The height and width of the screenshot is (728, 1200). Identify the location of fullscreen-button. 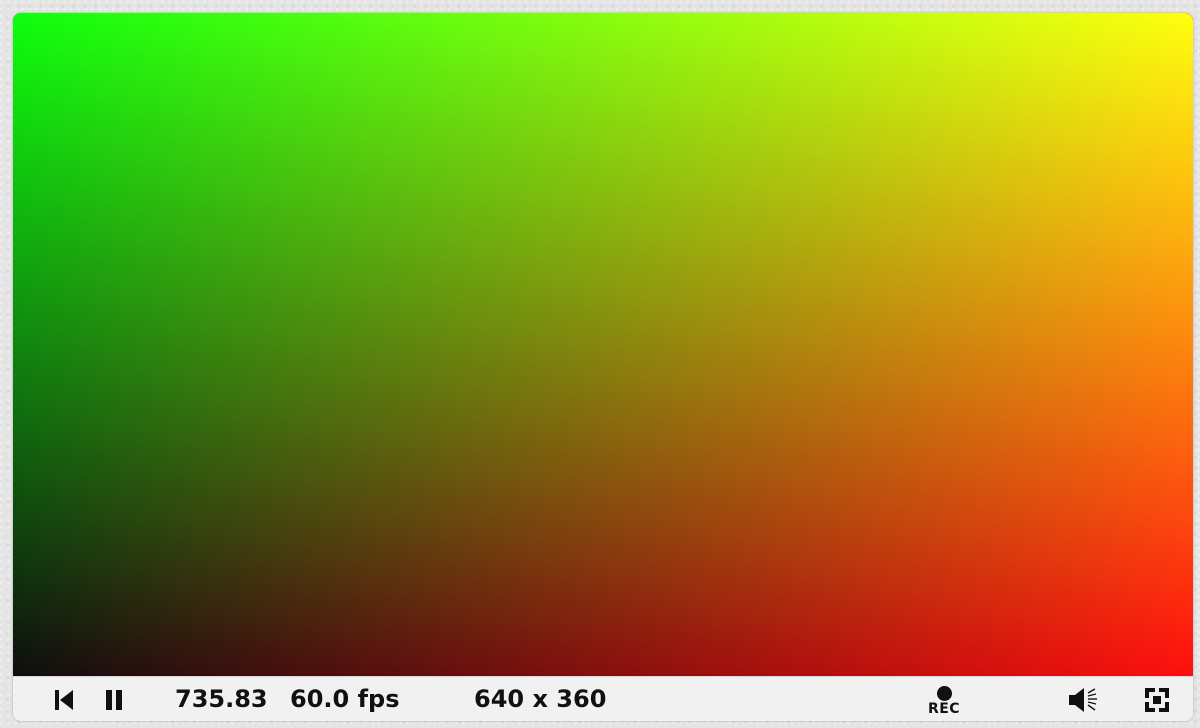
(1157, 699).